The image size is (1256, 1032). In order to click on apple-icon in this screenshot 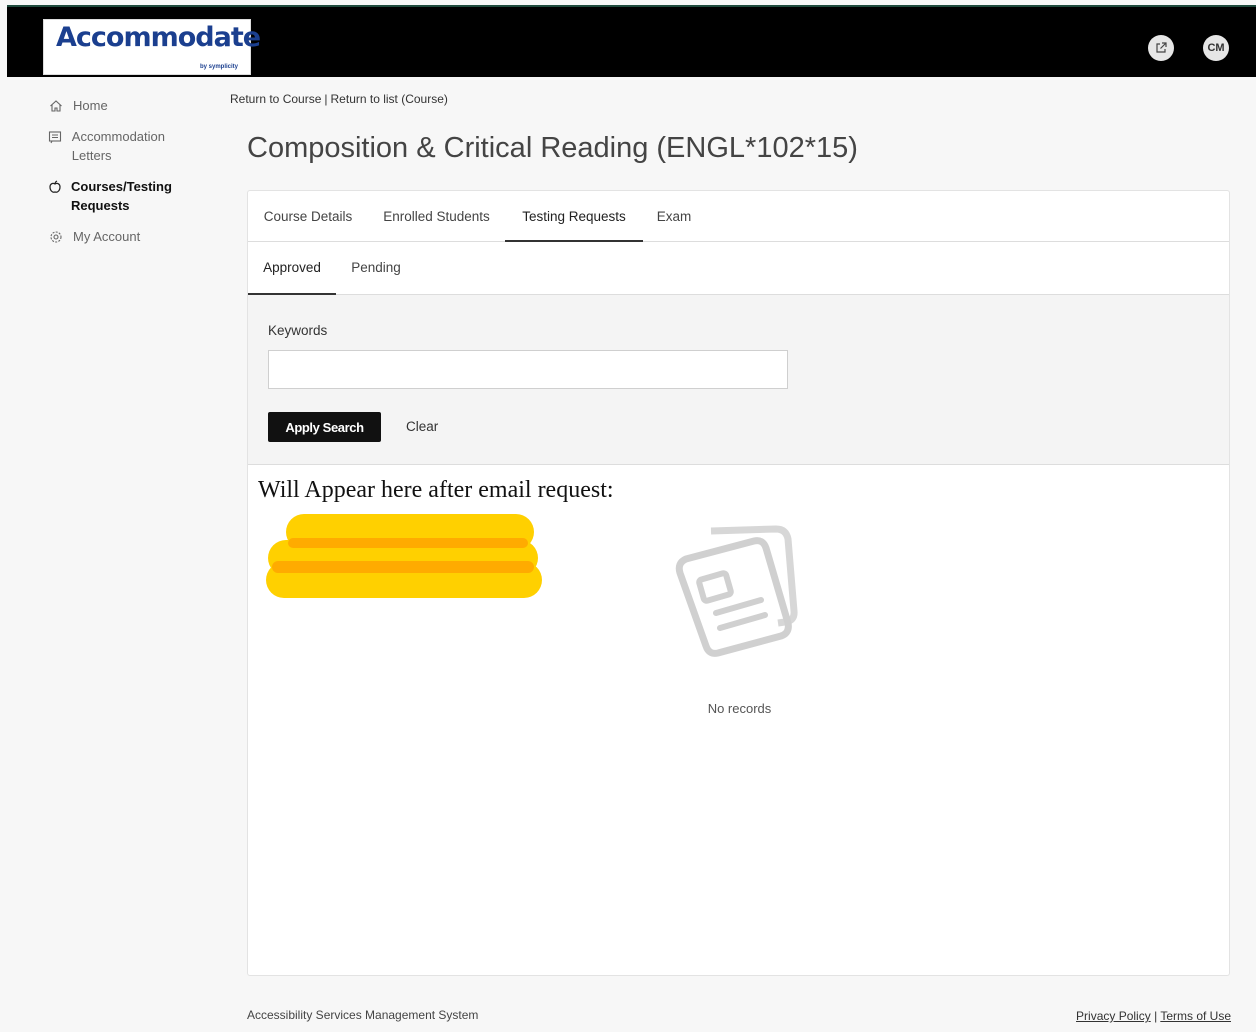, I will do `click(55, 187)`.